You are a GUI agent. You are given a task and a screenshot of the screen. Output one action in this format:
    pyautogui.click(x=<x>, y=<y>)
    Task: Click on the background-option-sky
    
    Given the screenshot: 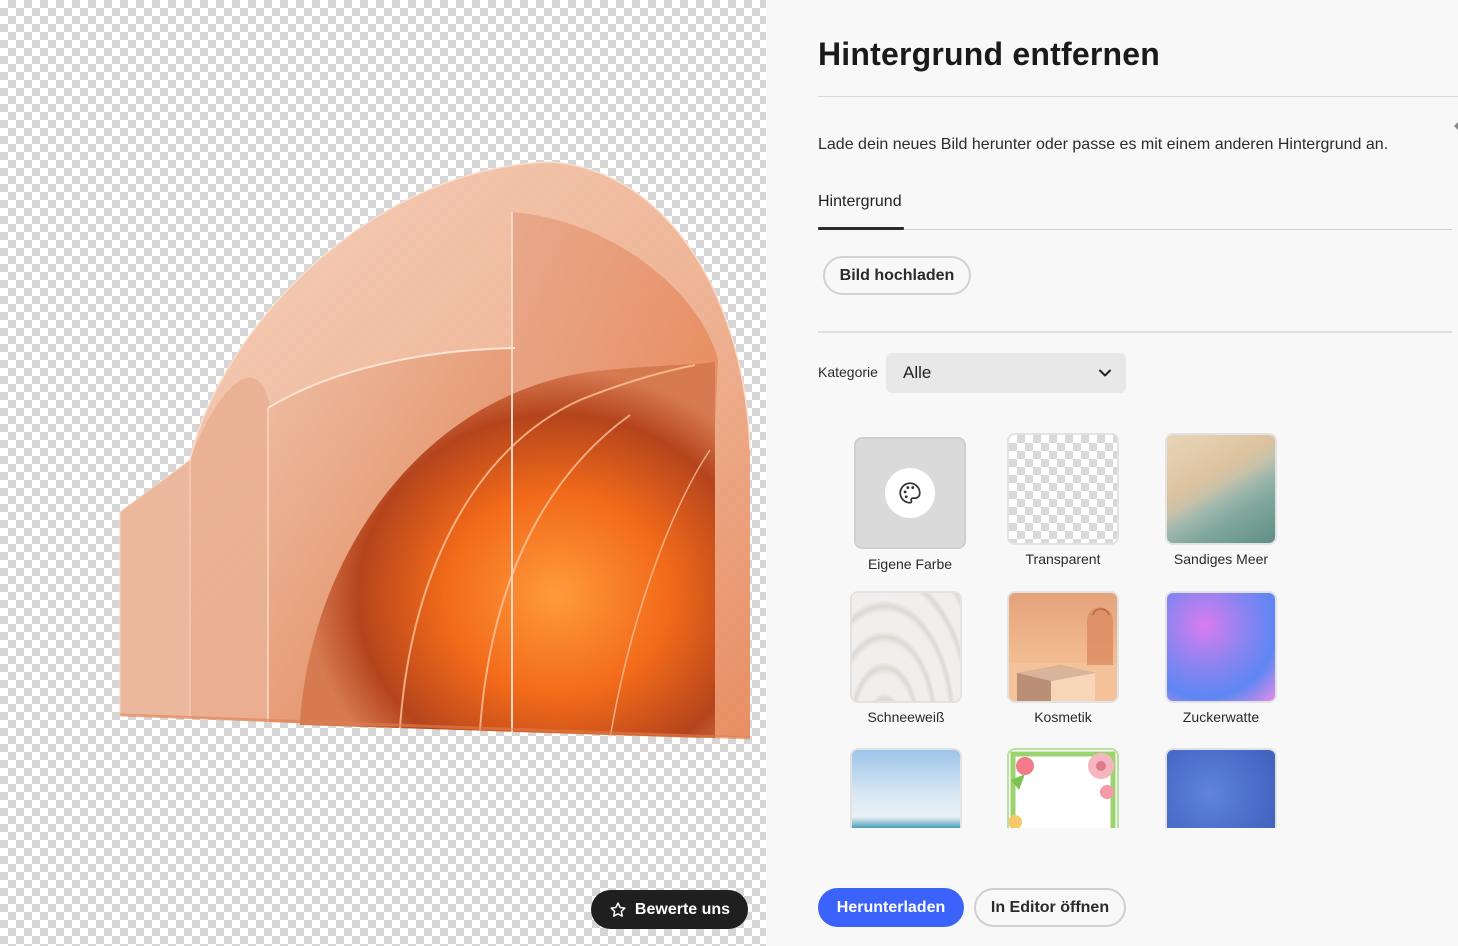 What is the action you would take?
    pyautogui.click(x=906, y=788)
    